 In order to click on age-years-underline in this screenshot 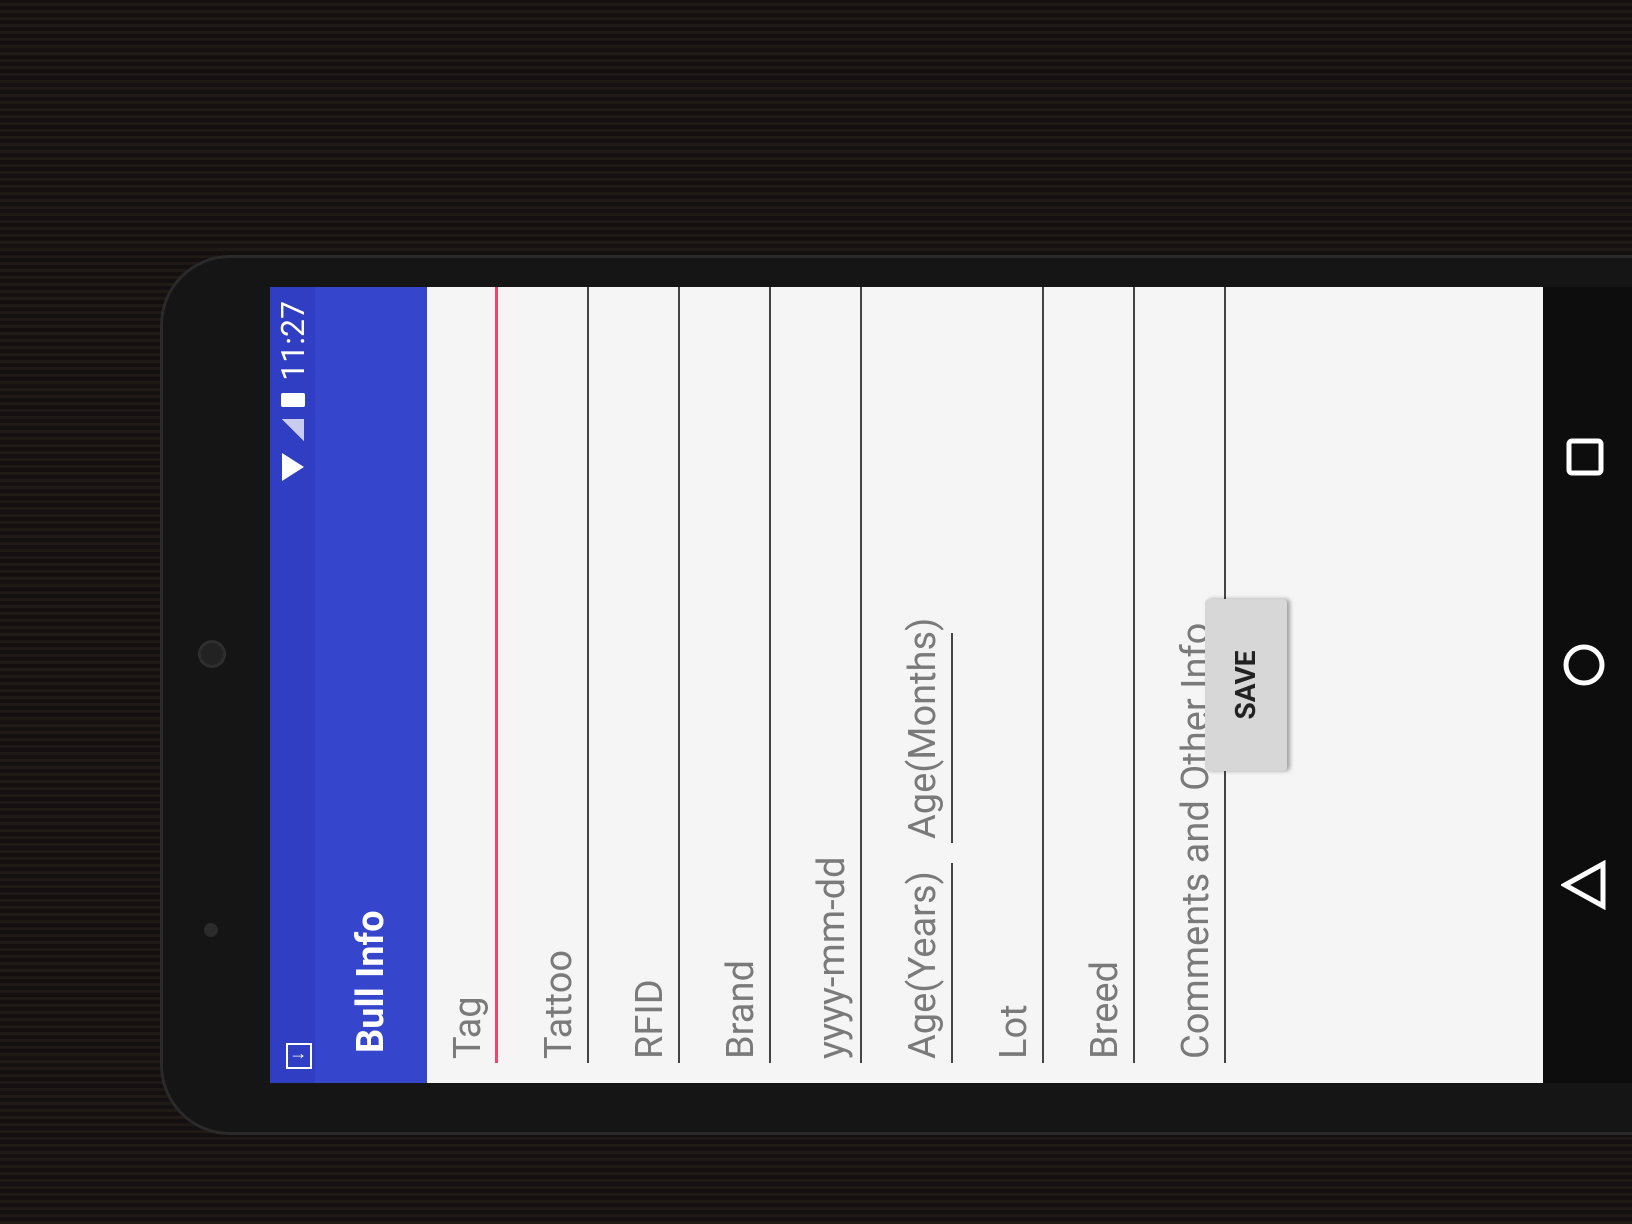, I will do `click(952, 963)`.